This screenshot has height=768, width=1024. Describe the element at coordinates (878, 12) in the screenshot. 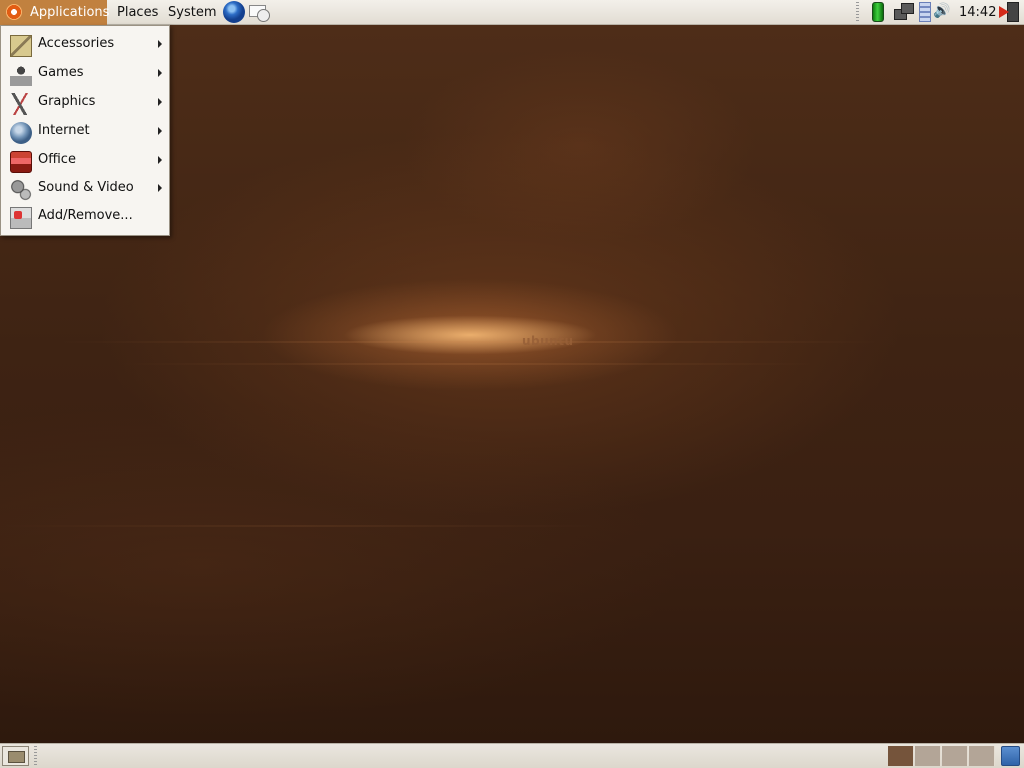

I see `battery-icon` at that location.